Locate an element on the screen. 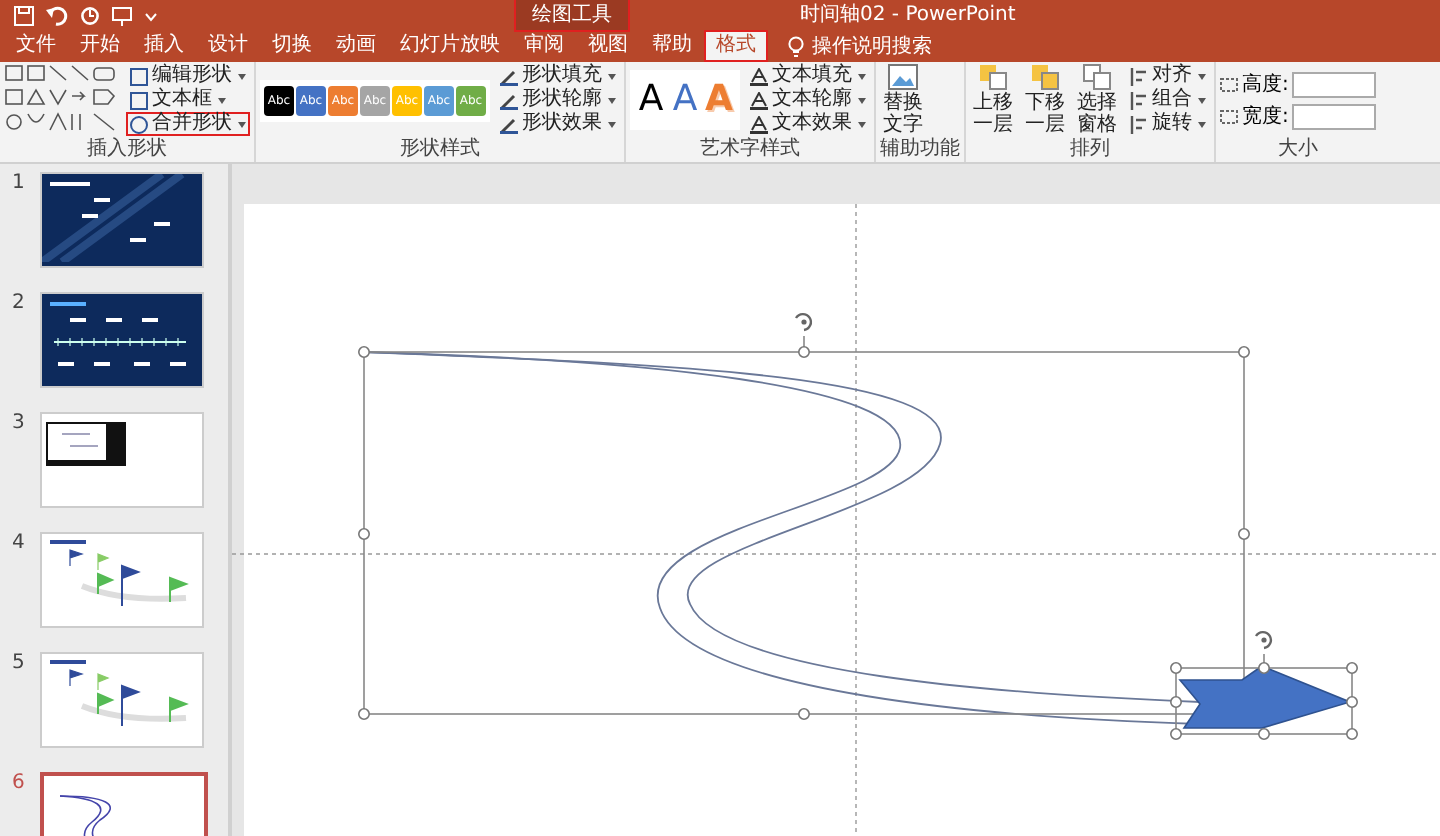 Image resolution: width=1440 pixels, height=836 pixels. lightbulb-icon is located at coordinates (796, 46).